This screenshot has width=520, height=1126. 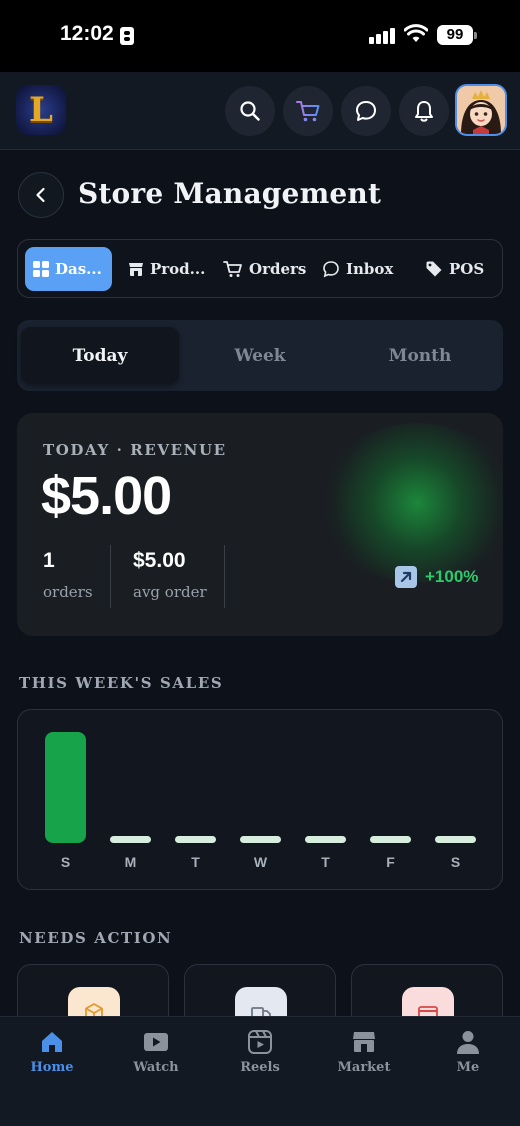 I want to click on period-selector: Today Week Month, so click(x=260, y=355).